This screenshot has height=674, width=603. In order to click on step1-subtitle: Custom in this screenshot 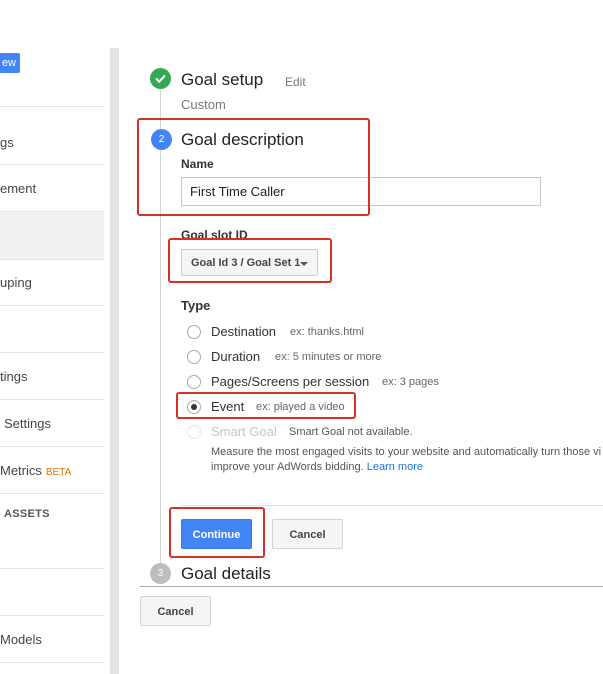, I will do `click(203, 104)`.